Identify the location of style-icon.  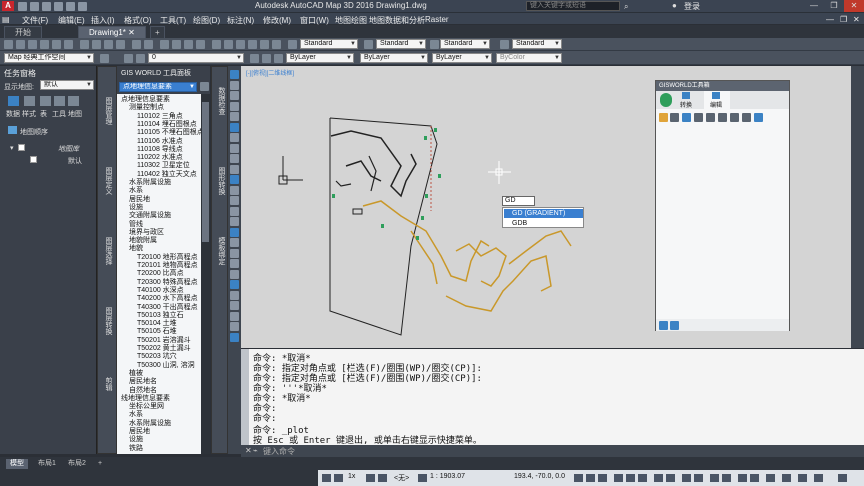
(29, 101).